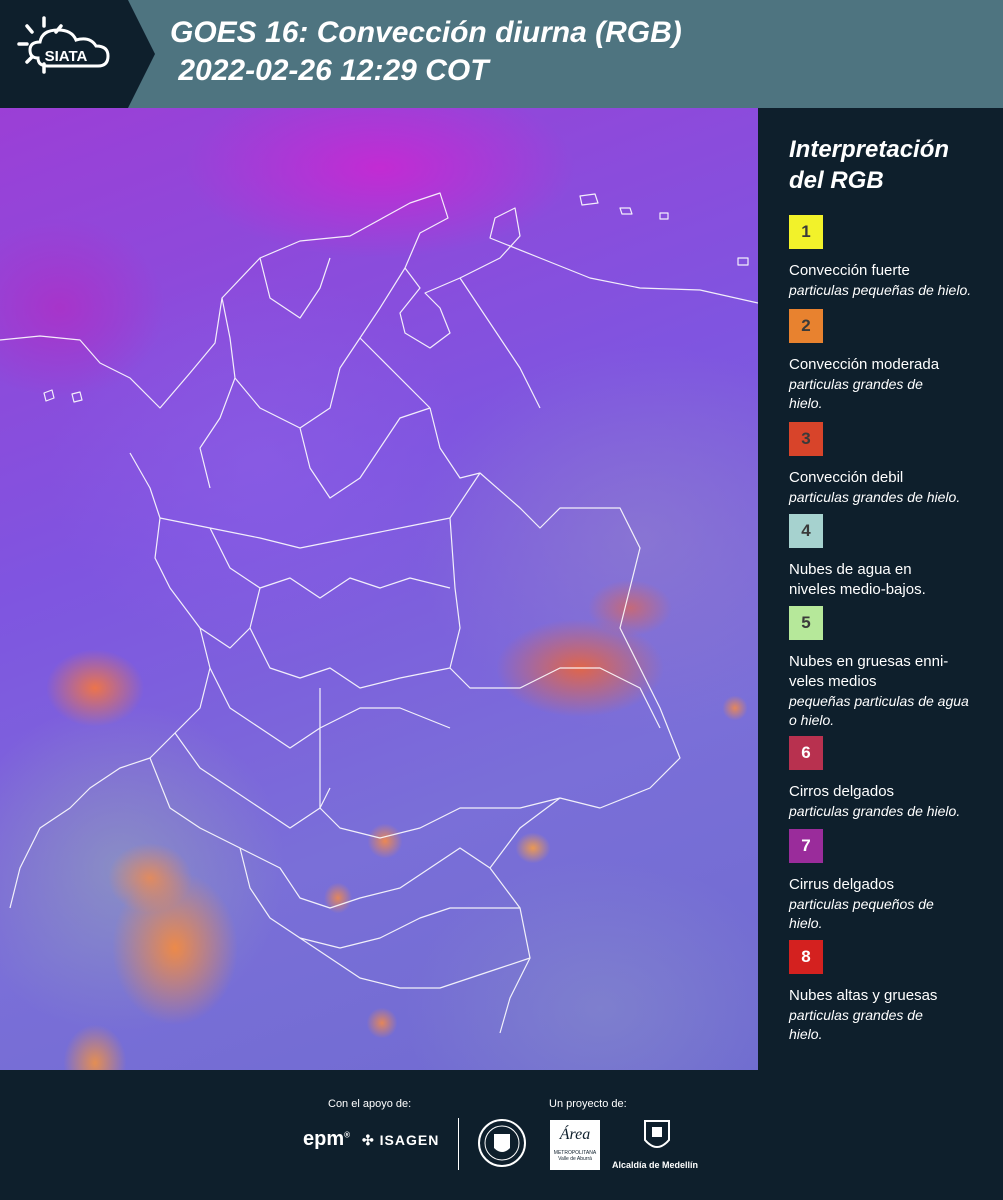  I want to click on legend-main-text: Nubes en gruesas enni-veles medios, so click(869, 671).